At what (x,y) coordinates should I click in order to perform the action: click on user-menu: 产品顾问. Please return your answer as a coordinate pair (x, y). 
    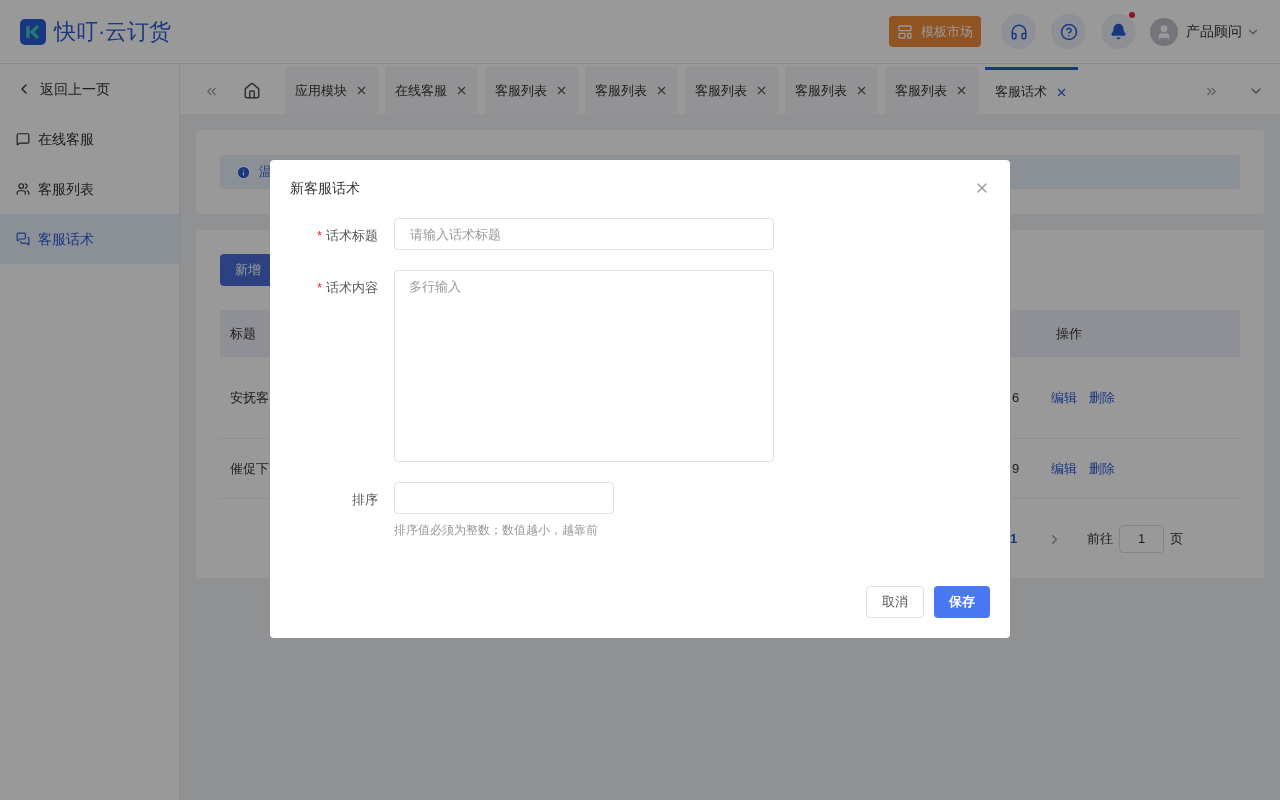
    Looking at the image, I should click on (1223, 31).